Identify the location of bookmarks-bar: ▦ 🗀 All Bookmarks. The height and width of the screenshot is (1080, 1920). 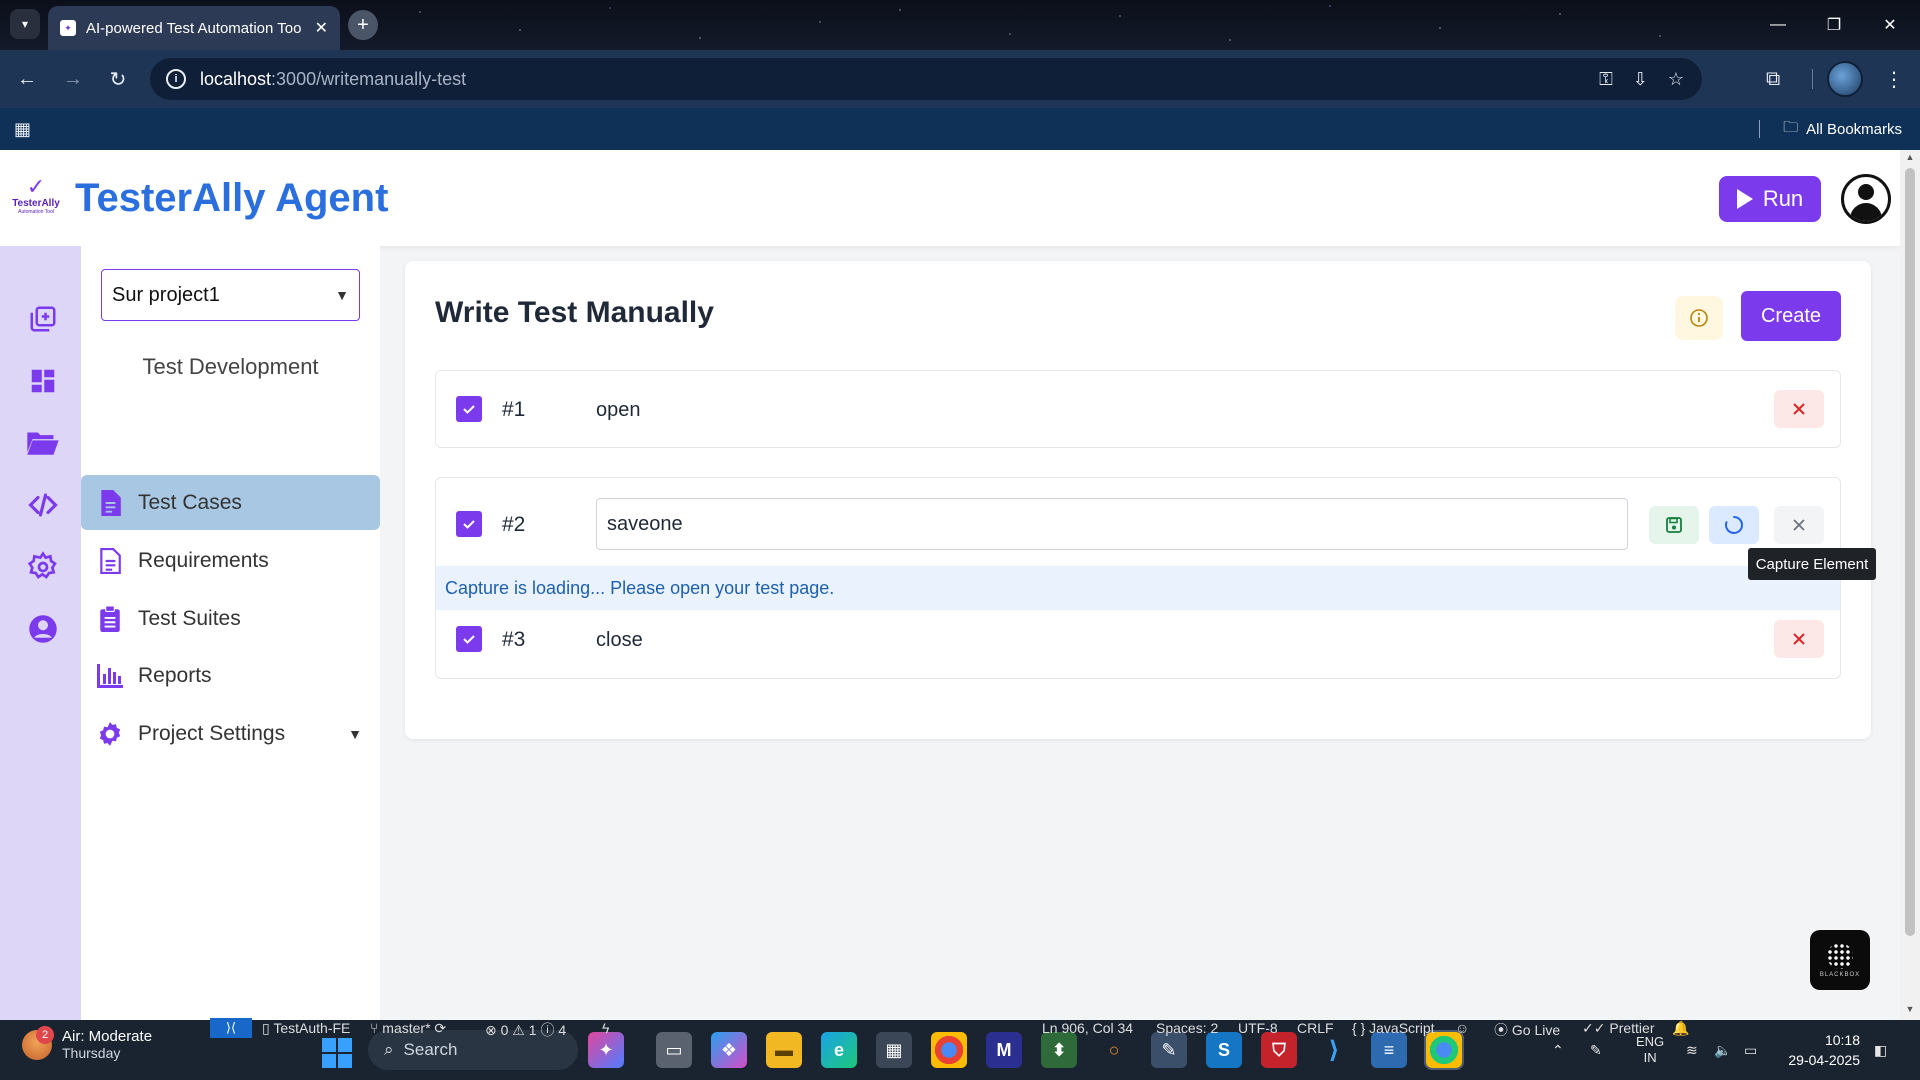
(960, 129).